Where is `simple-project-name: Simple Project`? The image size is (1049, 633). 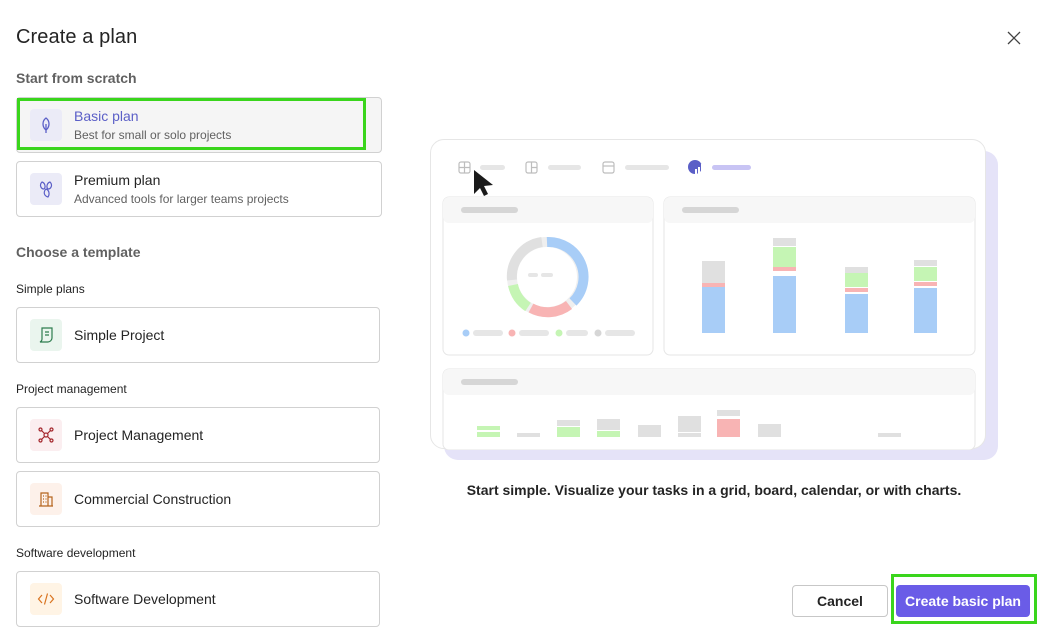
simple-project-name: Simple Project is located at coordinates (119, 335).